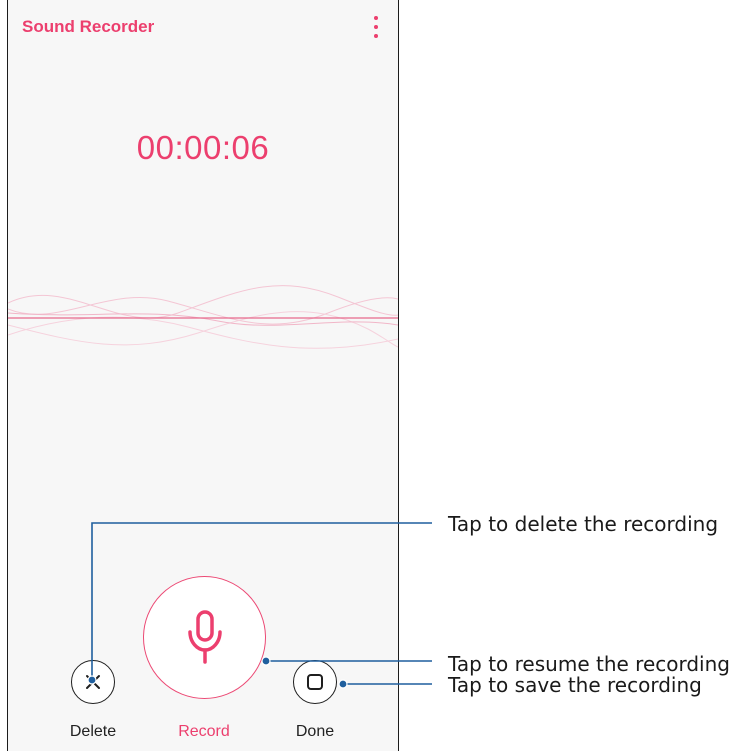 Image resolution: width=732 pixels, height=751 pixels. I want to click on callout-save-text: Tap to save the recording, so click(575, 685).